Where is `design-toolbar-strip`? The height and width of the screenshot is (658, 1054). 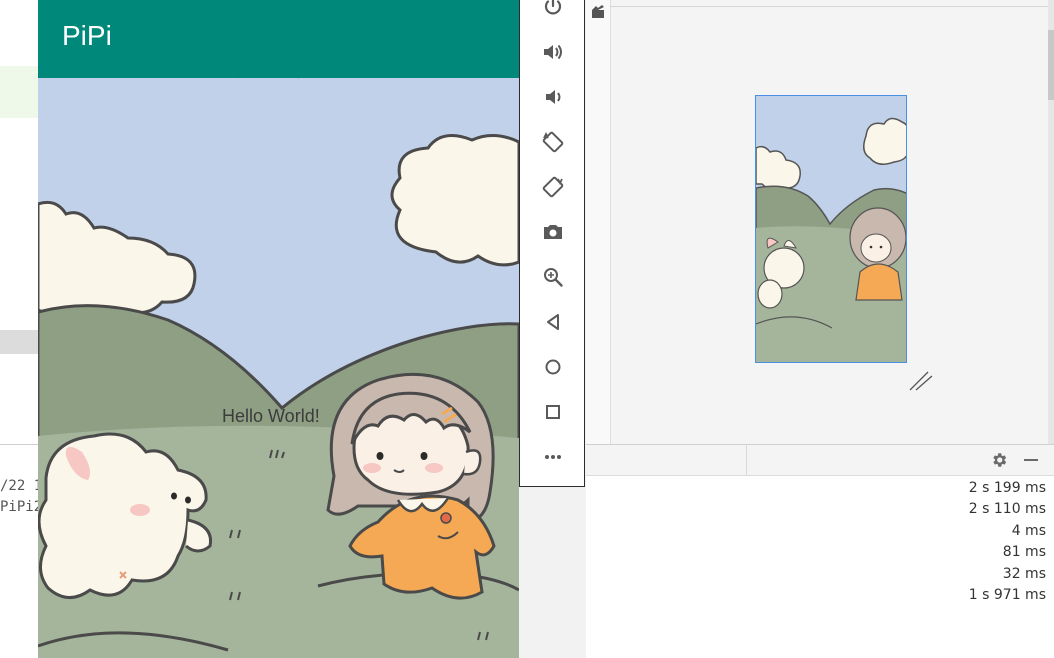 design-toolbar-strip is located at coordinates (598, 222).